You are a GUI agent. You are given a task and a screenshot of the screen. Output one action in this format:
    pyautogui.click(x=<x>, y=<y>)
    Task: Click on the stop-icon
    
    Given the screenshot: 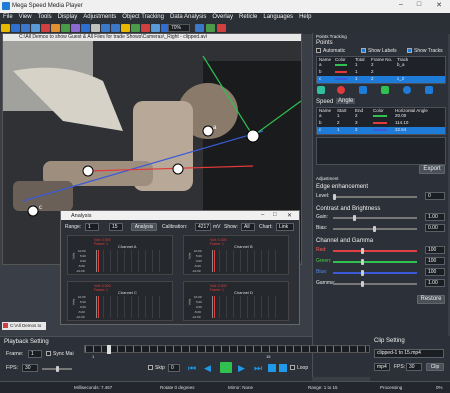 What is the action you would take?
    pyautogui.click(x=221, y=28)
    